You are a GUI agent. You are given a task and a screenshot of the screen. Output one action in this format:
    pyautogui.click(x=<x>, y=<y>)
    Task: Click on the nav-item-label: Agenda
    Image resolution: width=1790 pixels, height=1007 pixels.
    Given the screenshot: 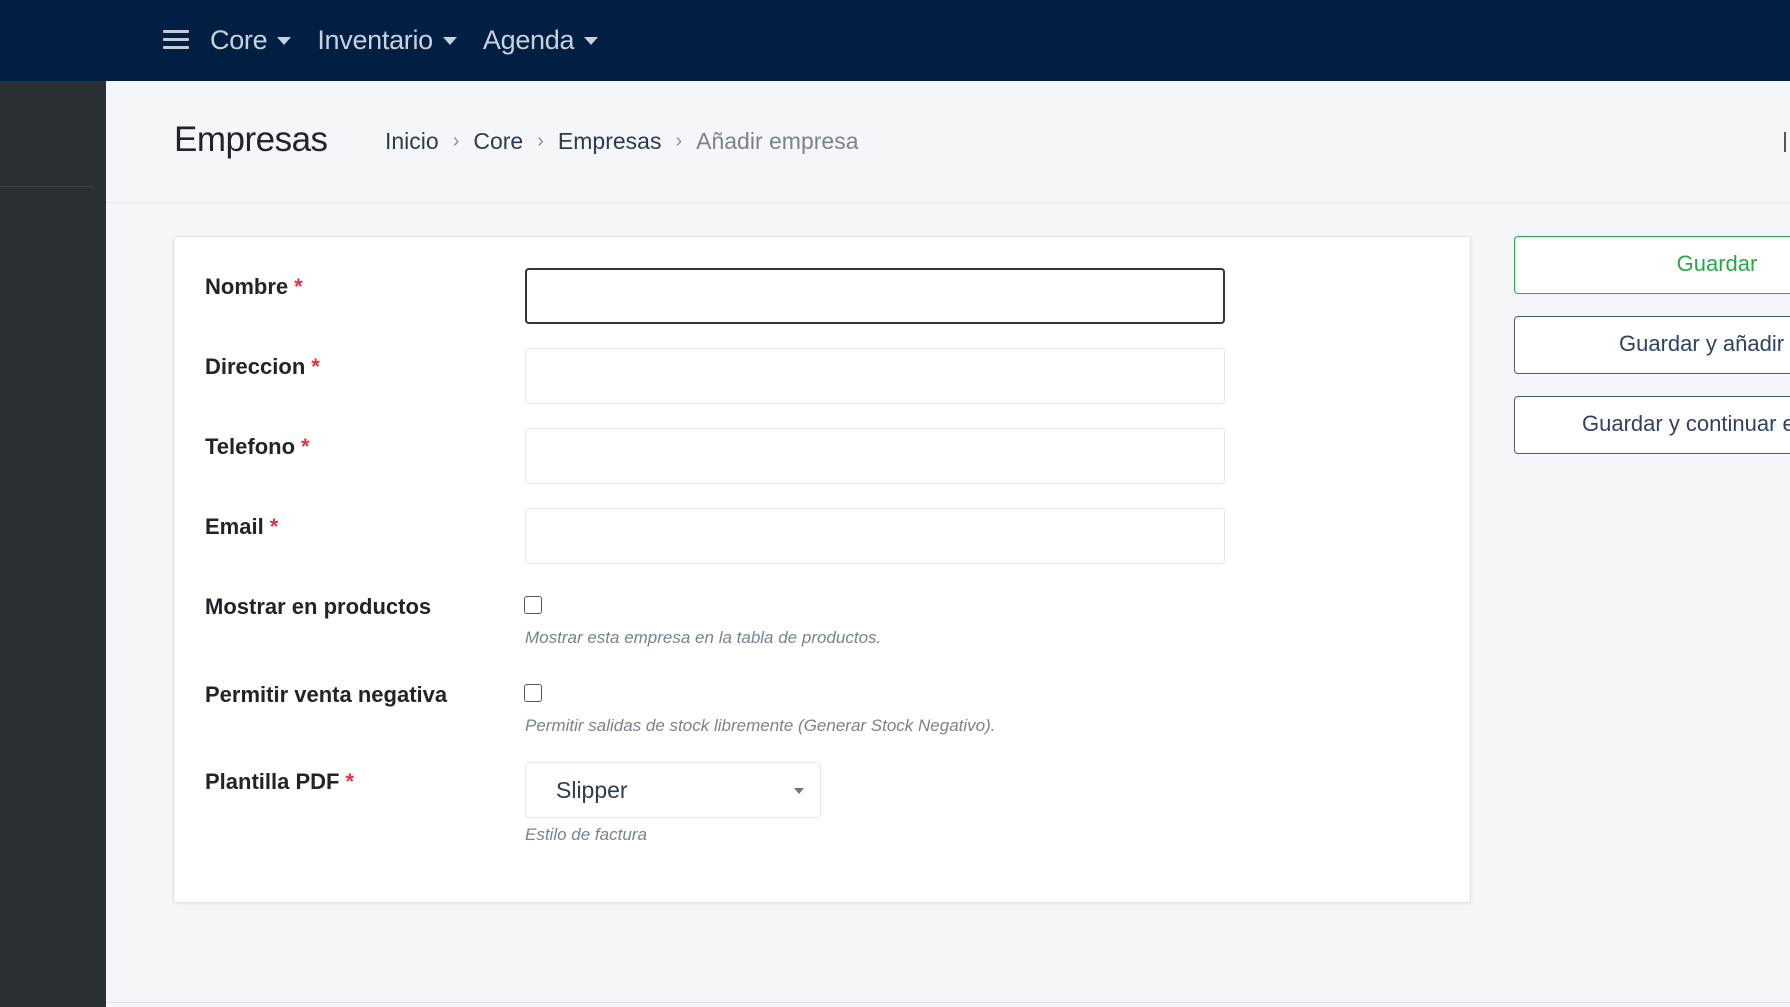 What is the action you would take?
    pyautogui.click(x=528, y=40)
    